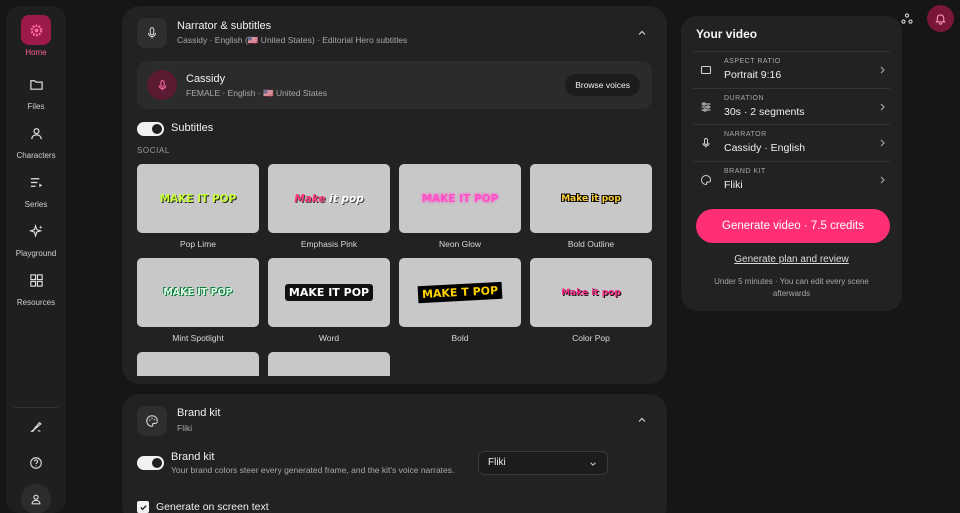 The height and width of the screenshot is (513, 960). Describe the element at coordinates (591, 206) in the screenshot. I see `style-tile-bold-outline: Make it pop Bold Outline` at that location.